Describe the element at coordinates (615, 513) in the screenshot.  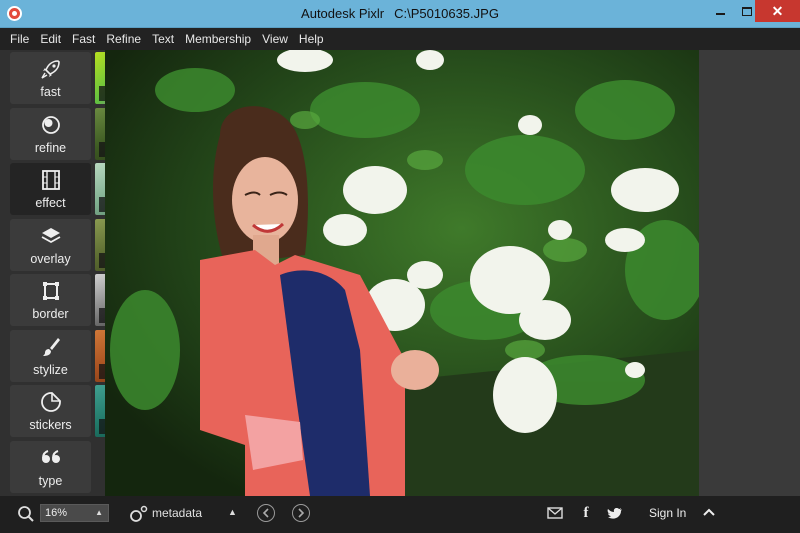
I see `twitter-icon` at that location.